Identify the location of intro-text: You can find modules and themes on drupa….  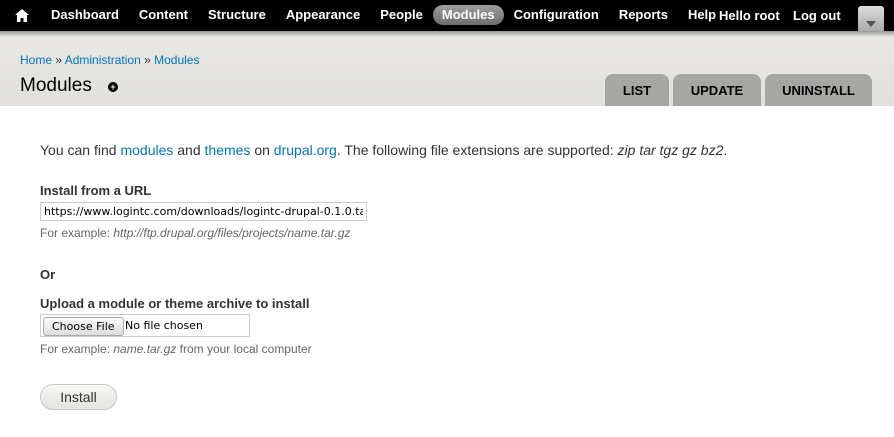
(384, 150).